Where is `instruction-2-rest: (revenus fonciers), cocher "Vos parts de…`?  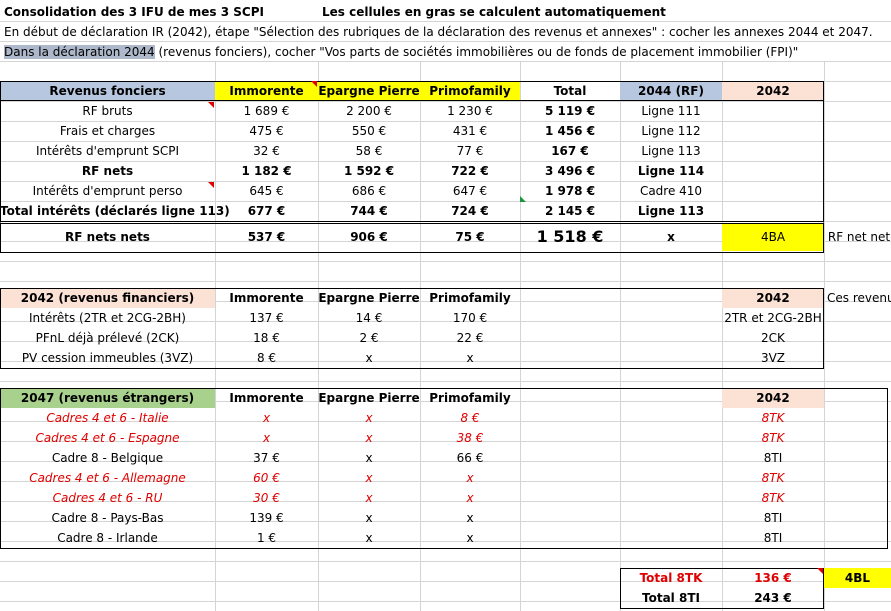 instruction-2-rest: (revenus fonciers), cocher "Vos parts de… is located at coordinates (476, 52).